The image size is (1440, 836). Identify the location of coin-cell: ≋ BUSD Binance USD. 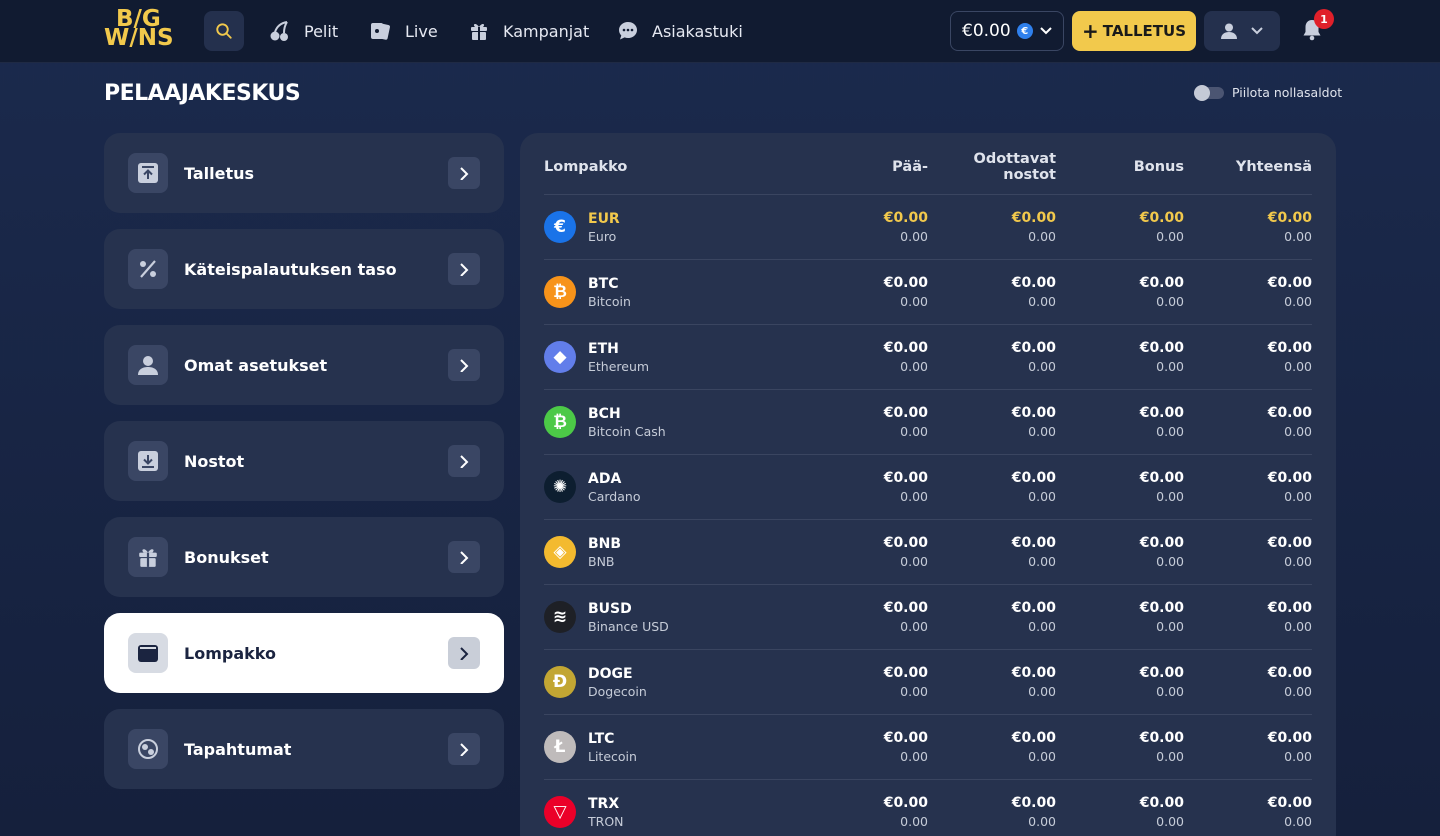
(694, 617).